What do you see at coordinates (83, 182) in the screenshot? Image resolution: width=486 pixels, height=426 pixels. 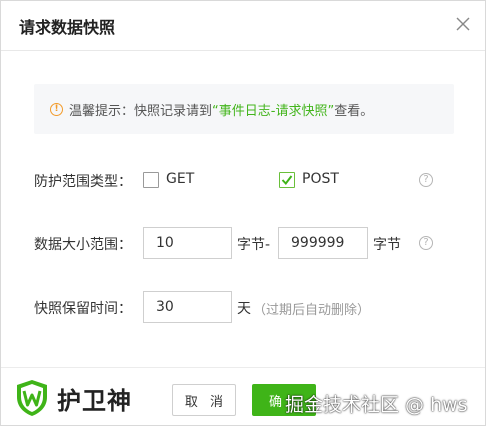 I see `protect-type-label: 防护范围类型：` at bounding box center [83, 182].